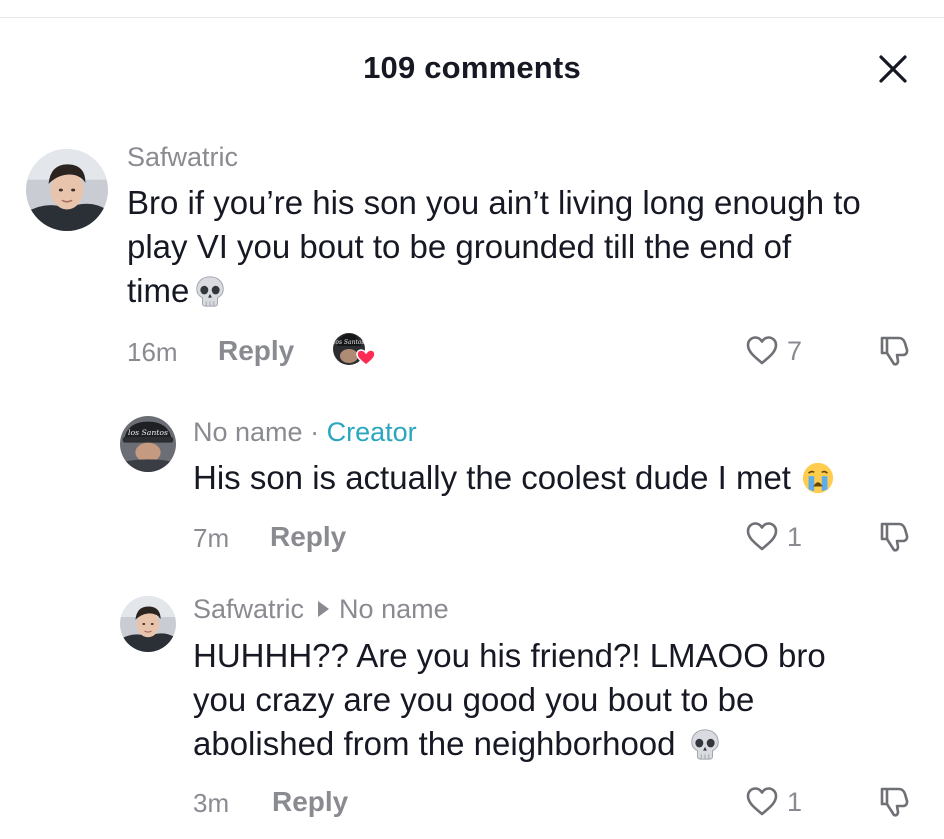 Image resolution: width=944 pixels, height=839 pixels. What do you see at coordinates (348, 342) in the screenshot?
I see `svg-text: los Santos` at bounding box center [348, 342].